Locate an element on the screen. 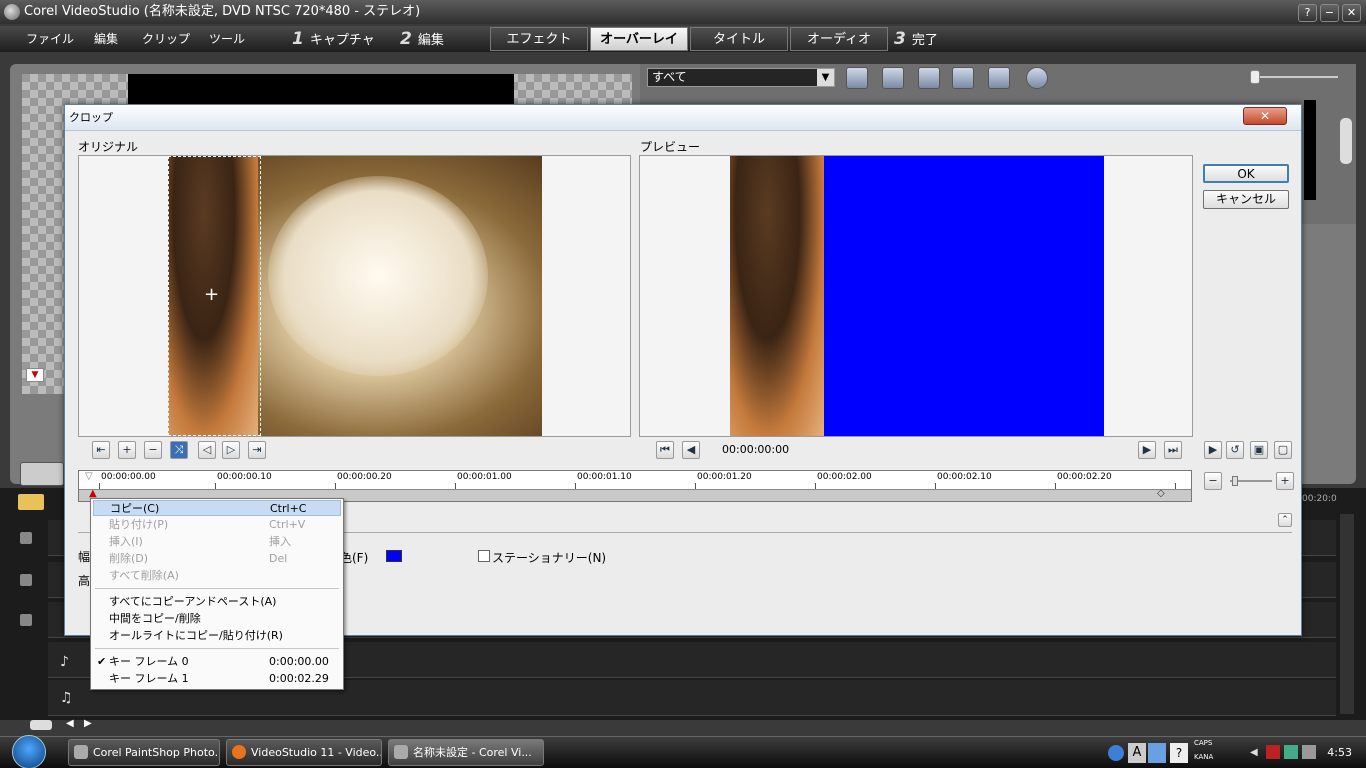 Image resolution: width=1366 pixels, height=768 pixels. timeline-scrollbar is located at coordinates (1347, 614).